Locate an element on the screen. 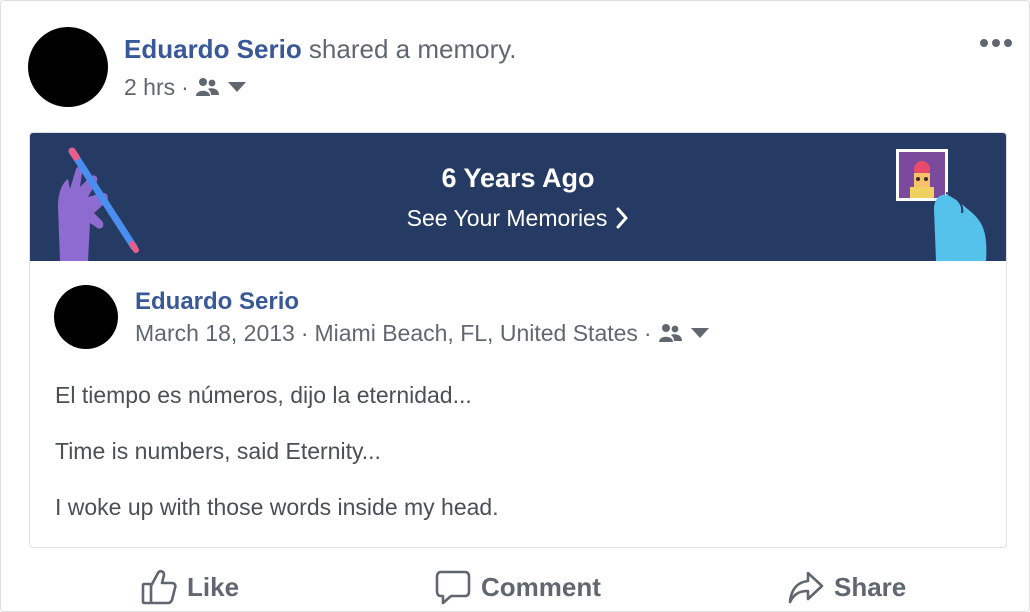  post-header: Eduardo Serio shared a memory. is located at coordinates (320, 49).